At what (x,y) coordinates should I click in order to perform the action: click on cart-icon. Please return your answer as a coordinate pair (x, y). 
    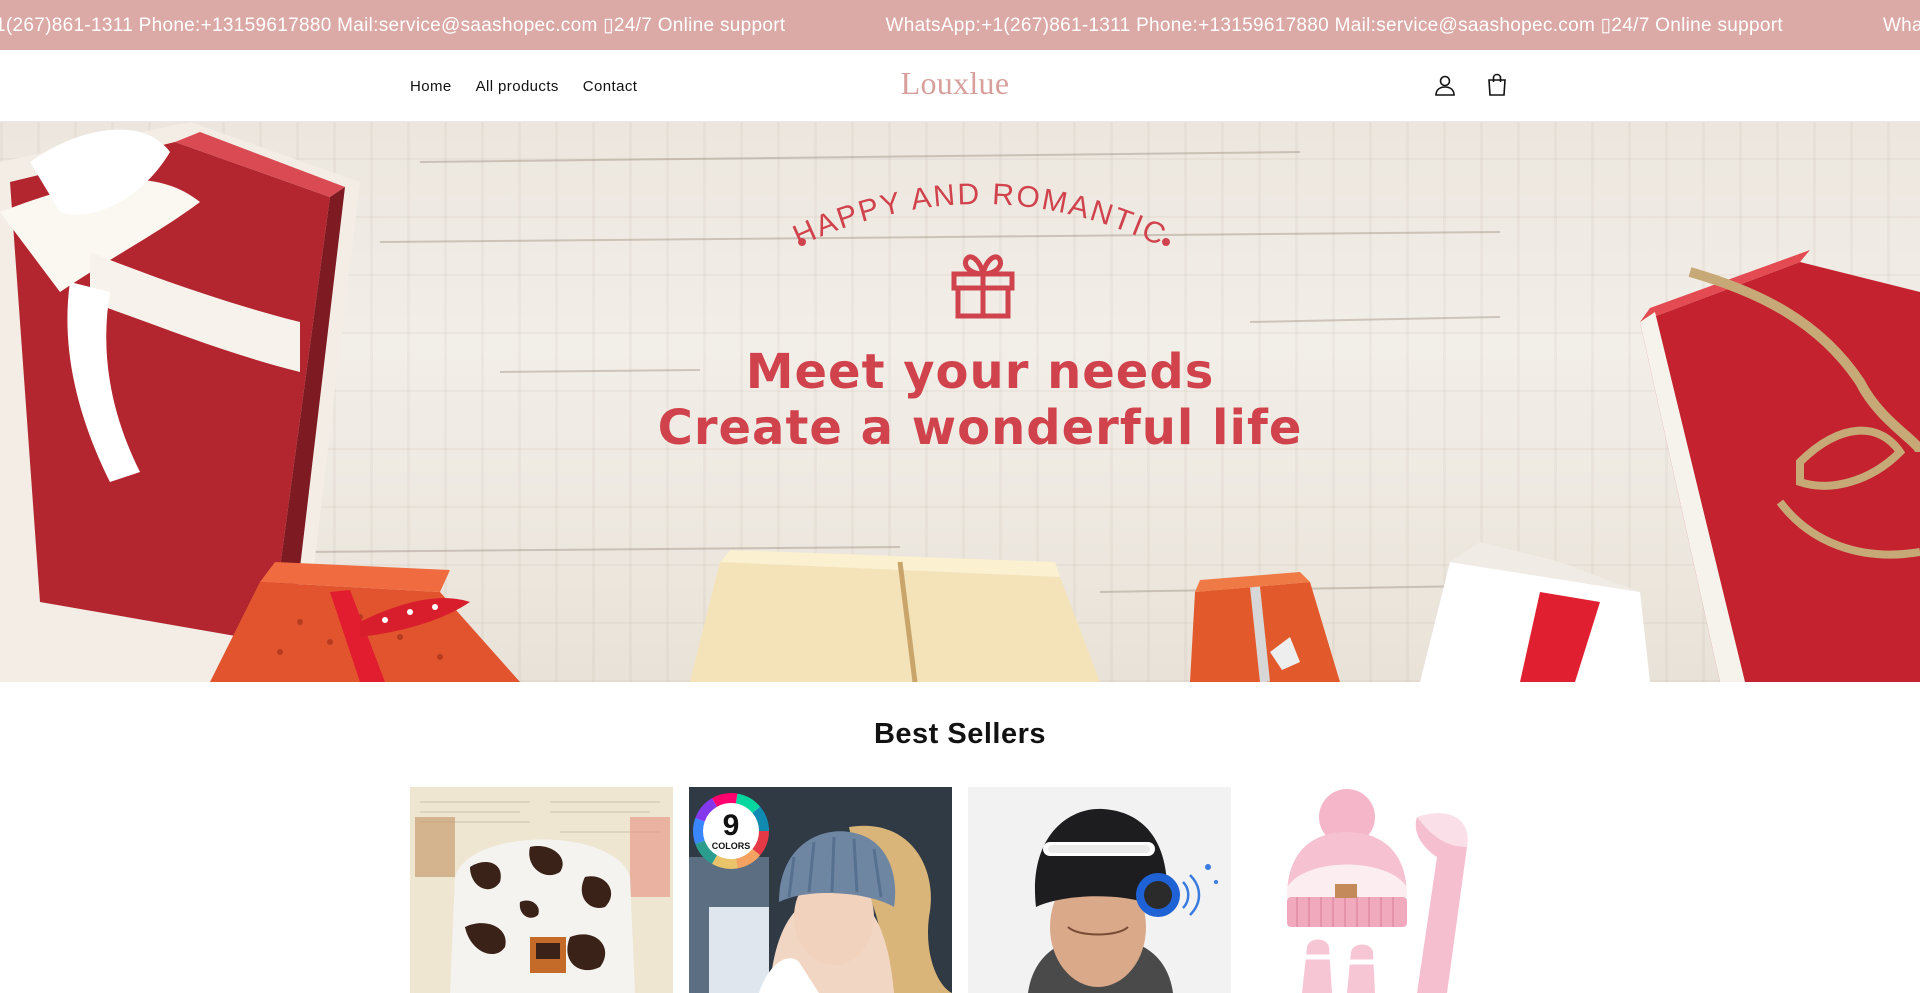
    Looking at the image, I should click on (1497, 85).